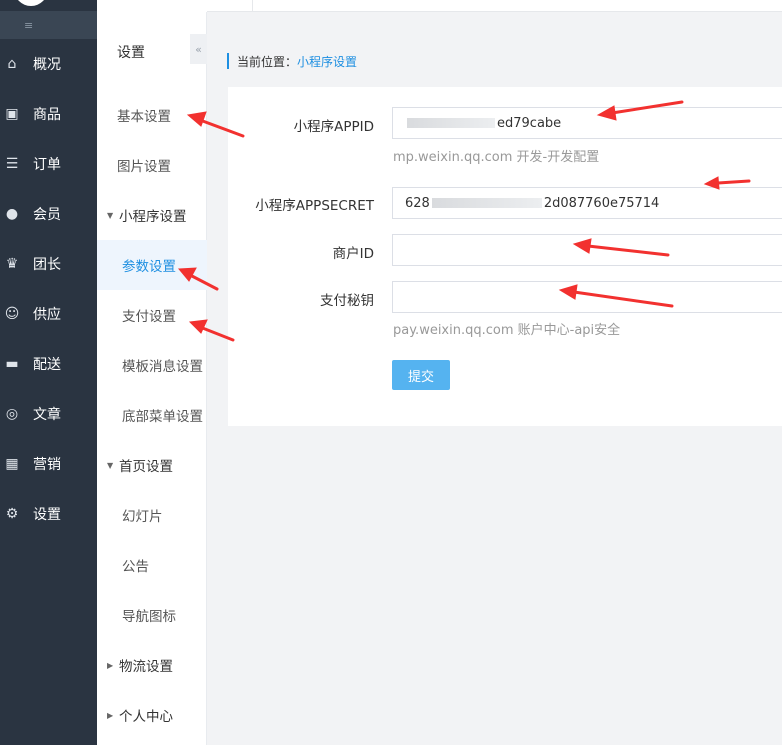 This screenshot has height=745, width=782. I want to click on submenu-item-image: 图片设置, so click(152, 165).